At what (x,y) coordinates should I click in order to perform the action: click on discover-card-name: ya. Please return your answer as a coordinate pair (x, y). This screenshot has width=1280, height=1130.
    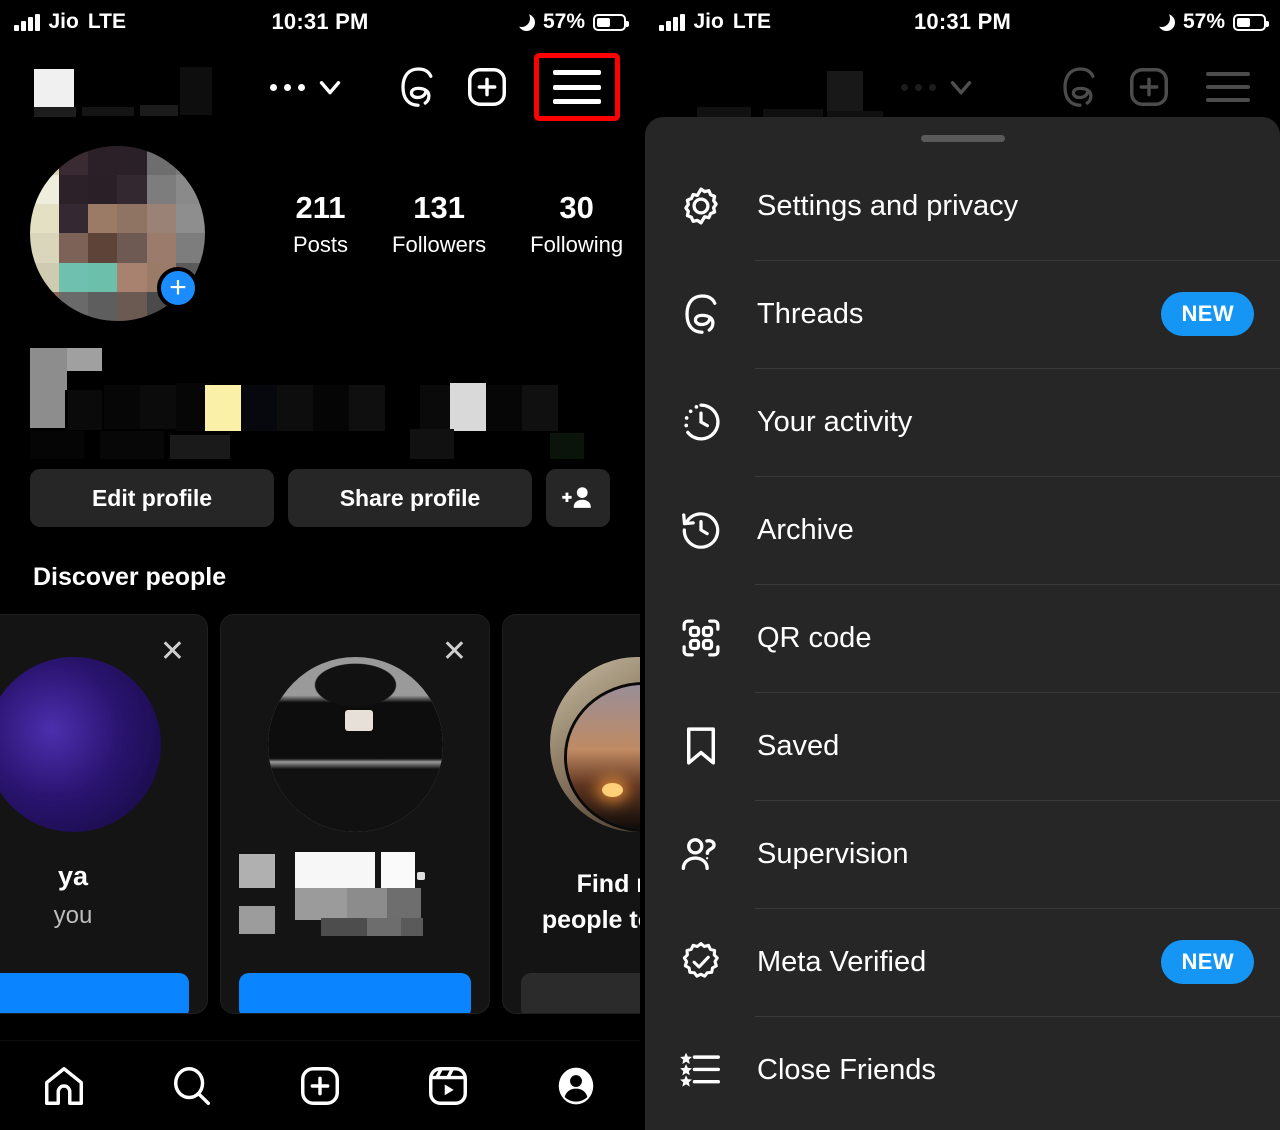
    Looking at the image, I should click on (73, 876).